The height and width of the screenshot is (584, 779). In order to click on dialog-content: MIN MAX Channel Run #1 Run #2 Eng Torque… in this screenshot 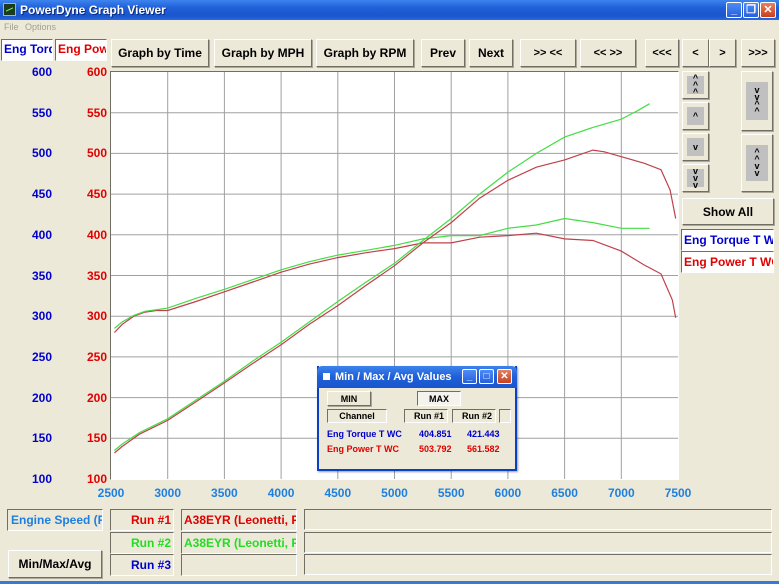, I will do `click(417, 428)`.